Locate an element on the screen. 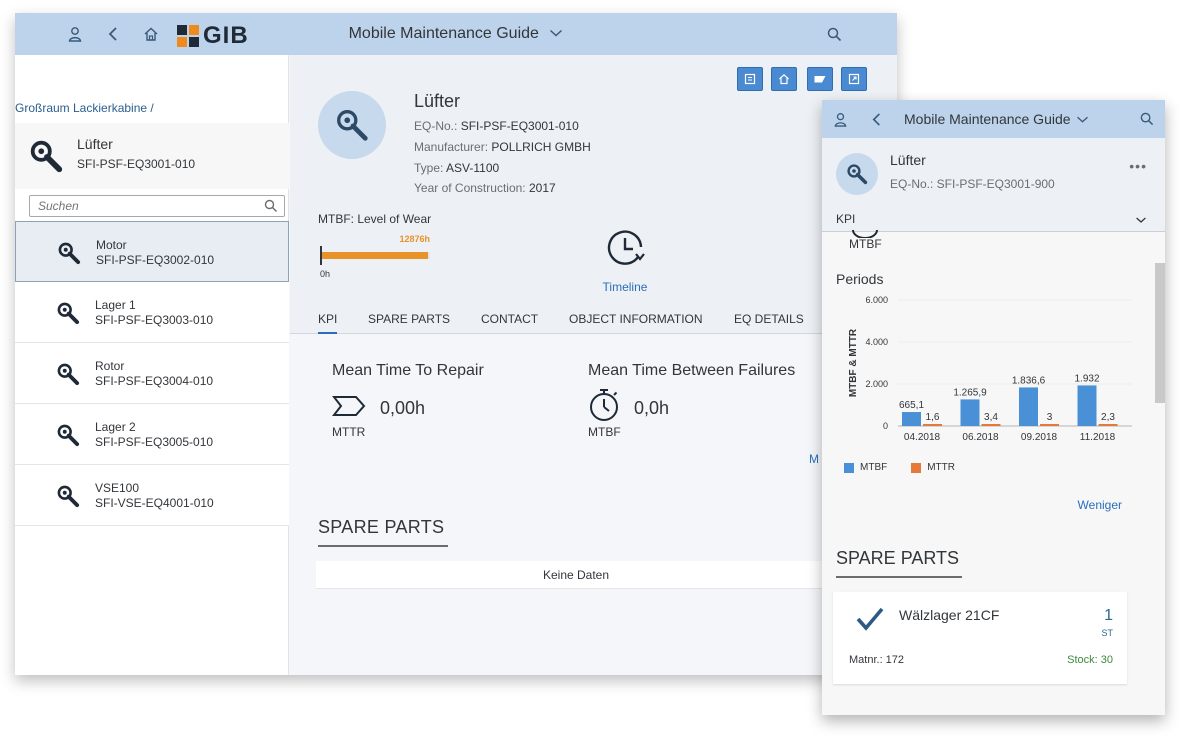  checkmark-icon is located at coordinates (870, 621).